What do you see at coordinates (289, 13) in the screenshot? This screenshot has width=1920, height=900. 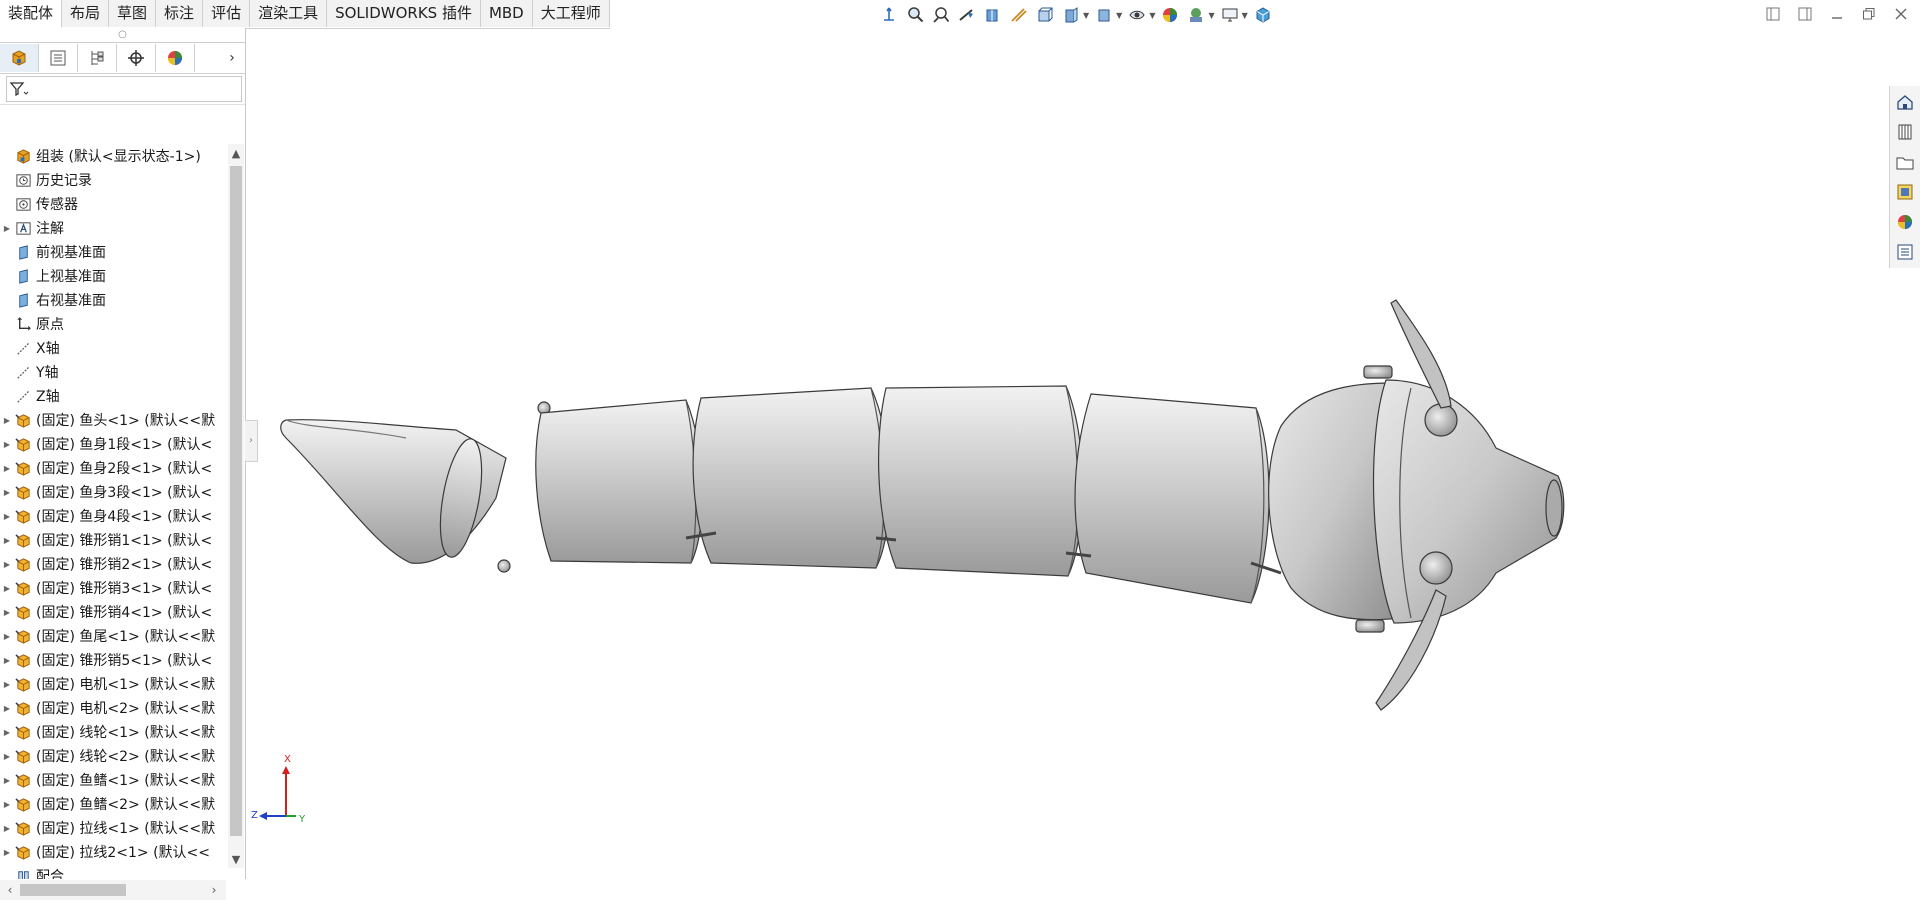 I see `tab-5: 渲染工具` at bounding box center [289, 13].